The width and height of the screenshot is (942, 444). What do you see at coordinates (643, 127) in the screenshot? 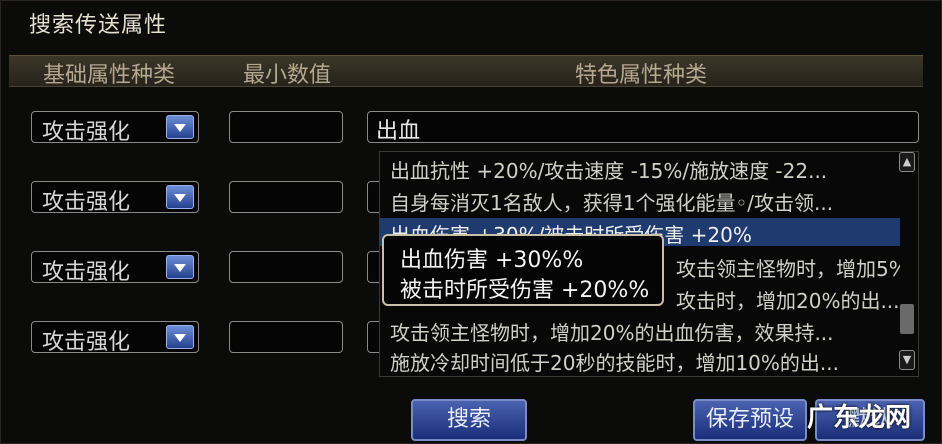
I see `special-attribute-input-1: 出血` at bounding box center [643, 127].